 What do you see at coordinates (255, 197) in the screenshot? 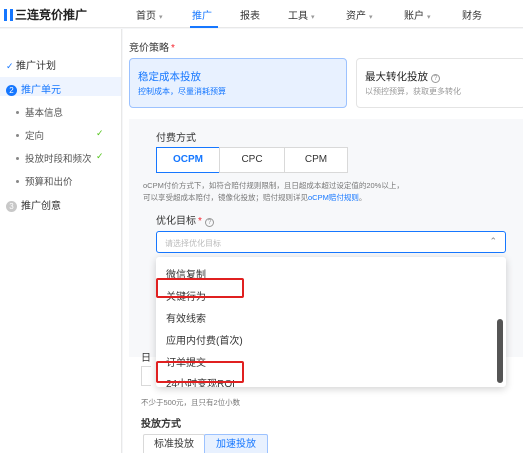
I see `pay-note-line2: 可以享受超成本赔付，镜像化投放；赔付规则详见oCPM赔付规则。` at bounding box center [255, 197].